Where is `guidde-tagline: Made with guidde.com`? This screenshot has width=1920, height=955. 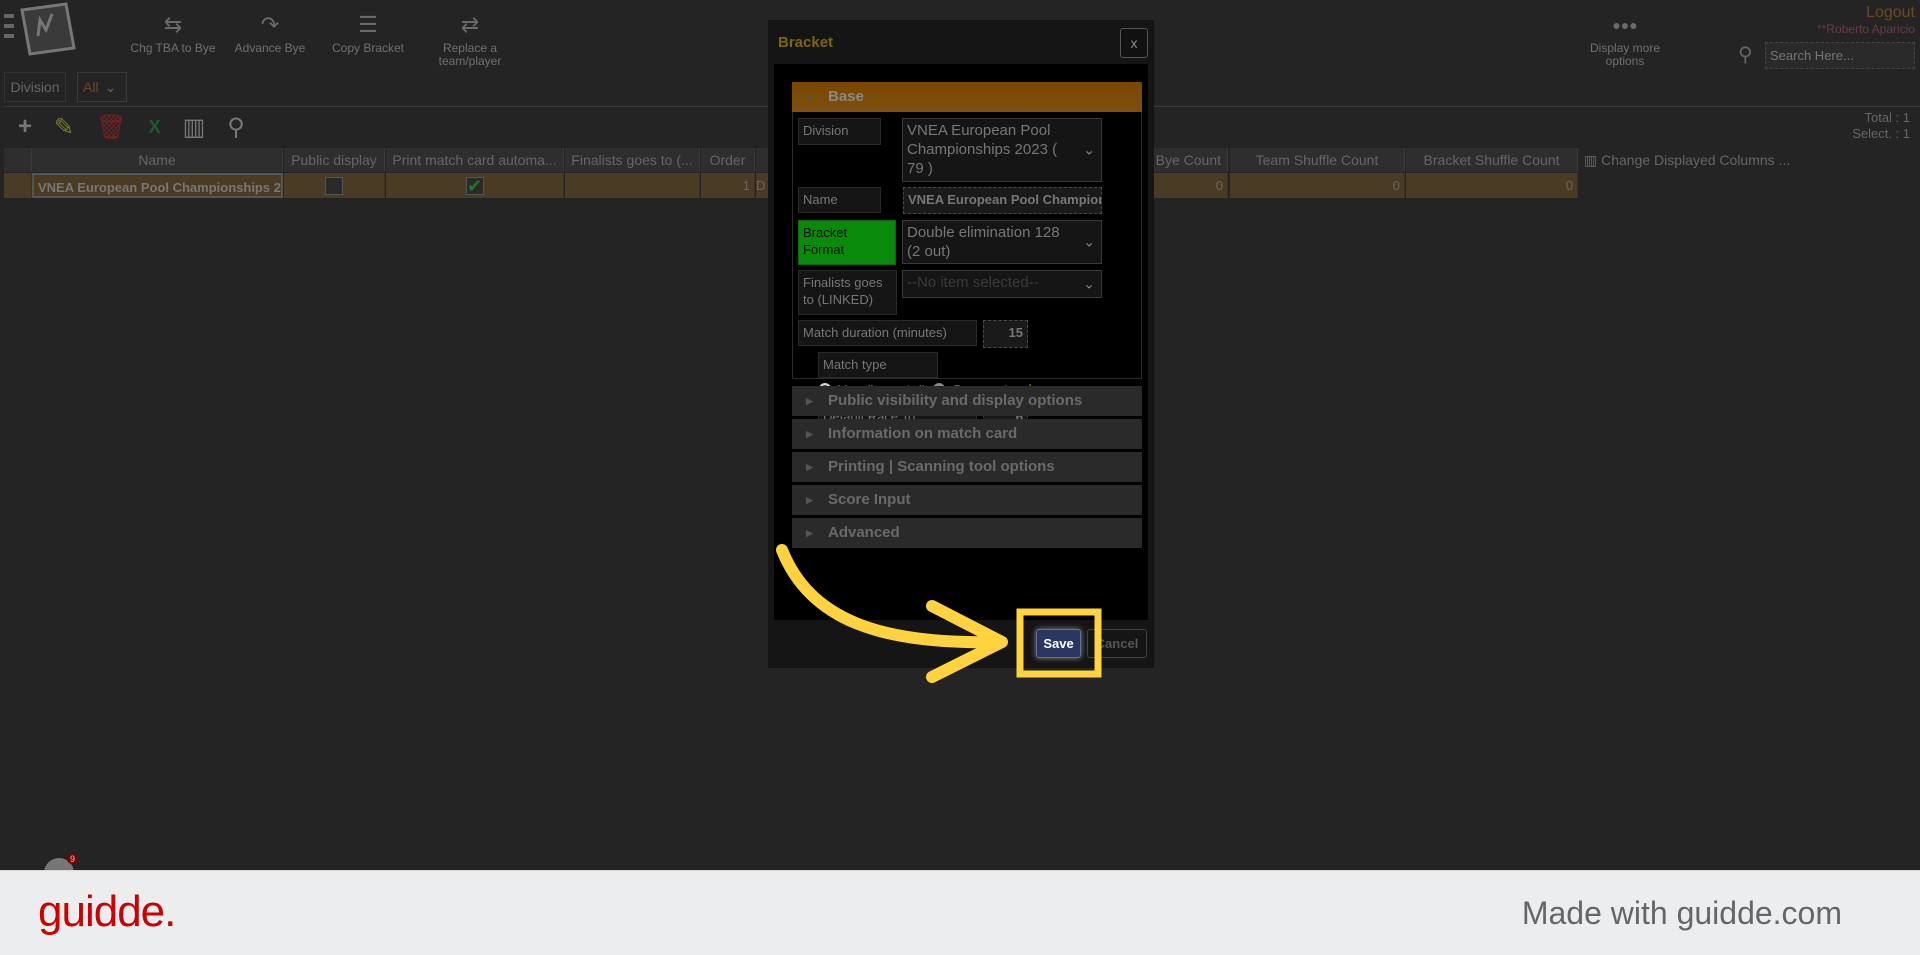
guidde-tagline: Made with guidde.com is located at coordinates (1681, 913).